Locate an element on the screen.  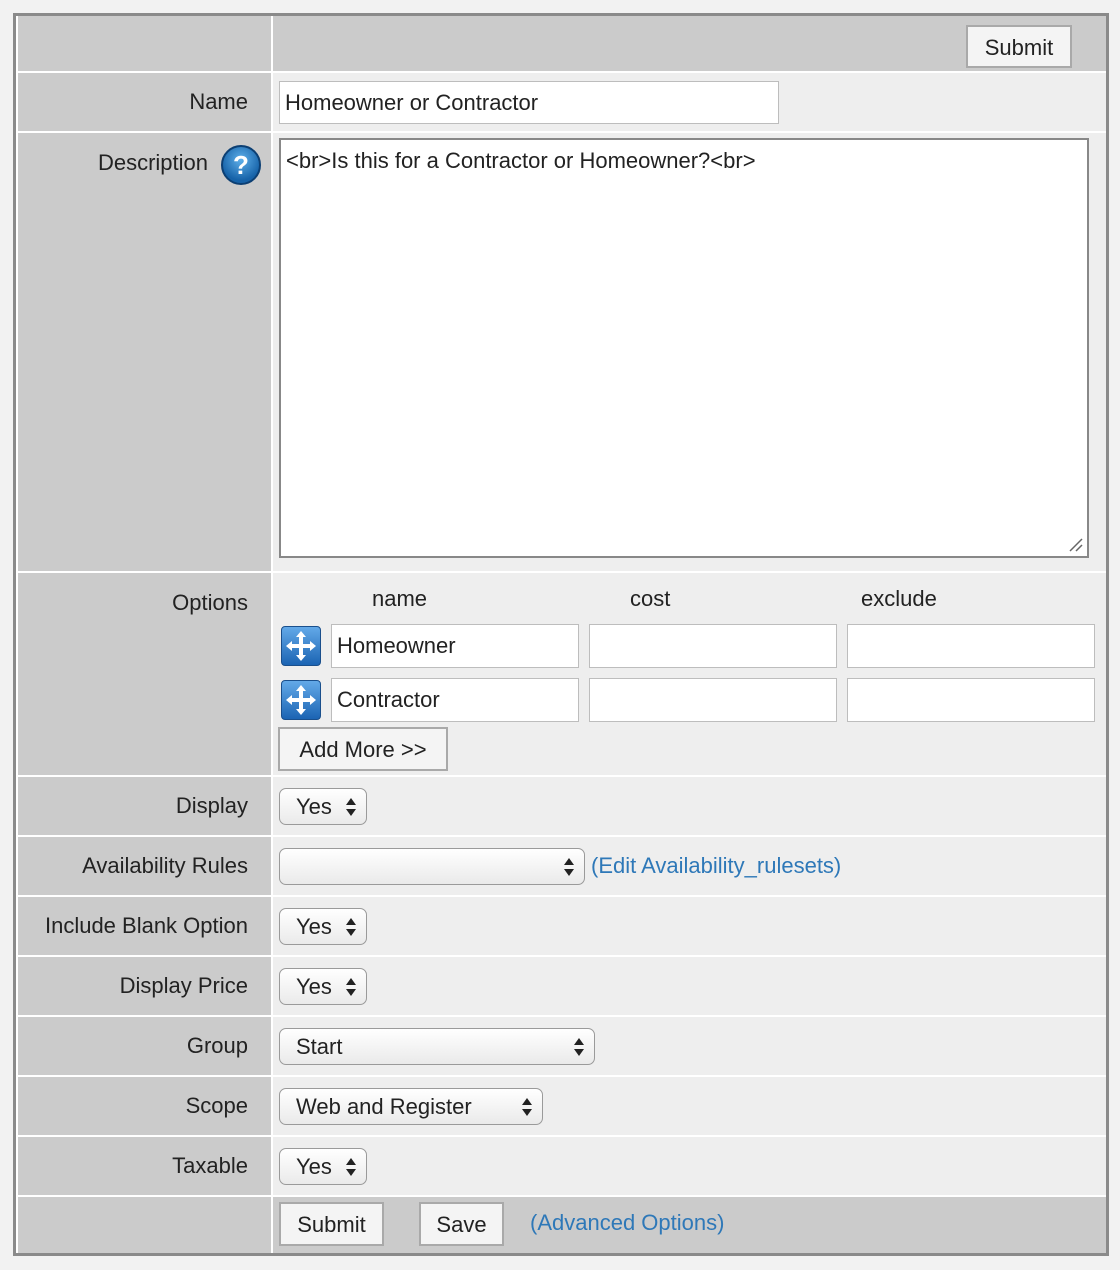
options-header-exclude: exclude is located at coordinates (899, 598).